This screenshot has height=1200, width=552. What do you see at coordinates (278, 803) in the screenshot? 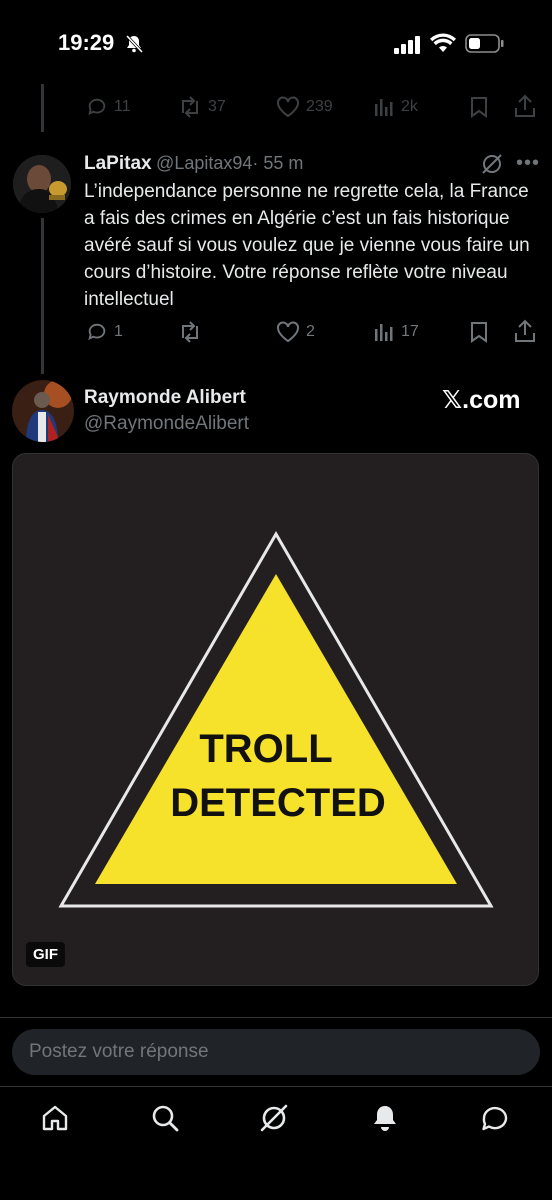
I see `sign-text-line2: DETECTED` at bounding box center [278, 803].